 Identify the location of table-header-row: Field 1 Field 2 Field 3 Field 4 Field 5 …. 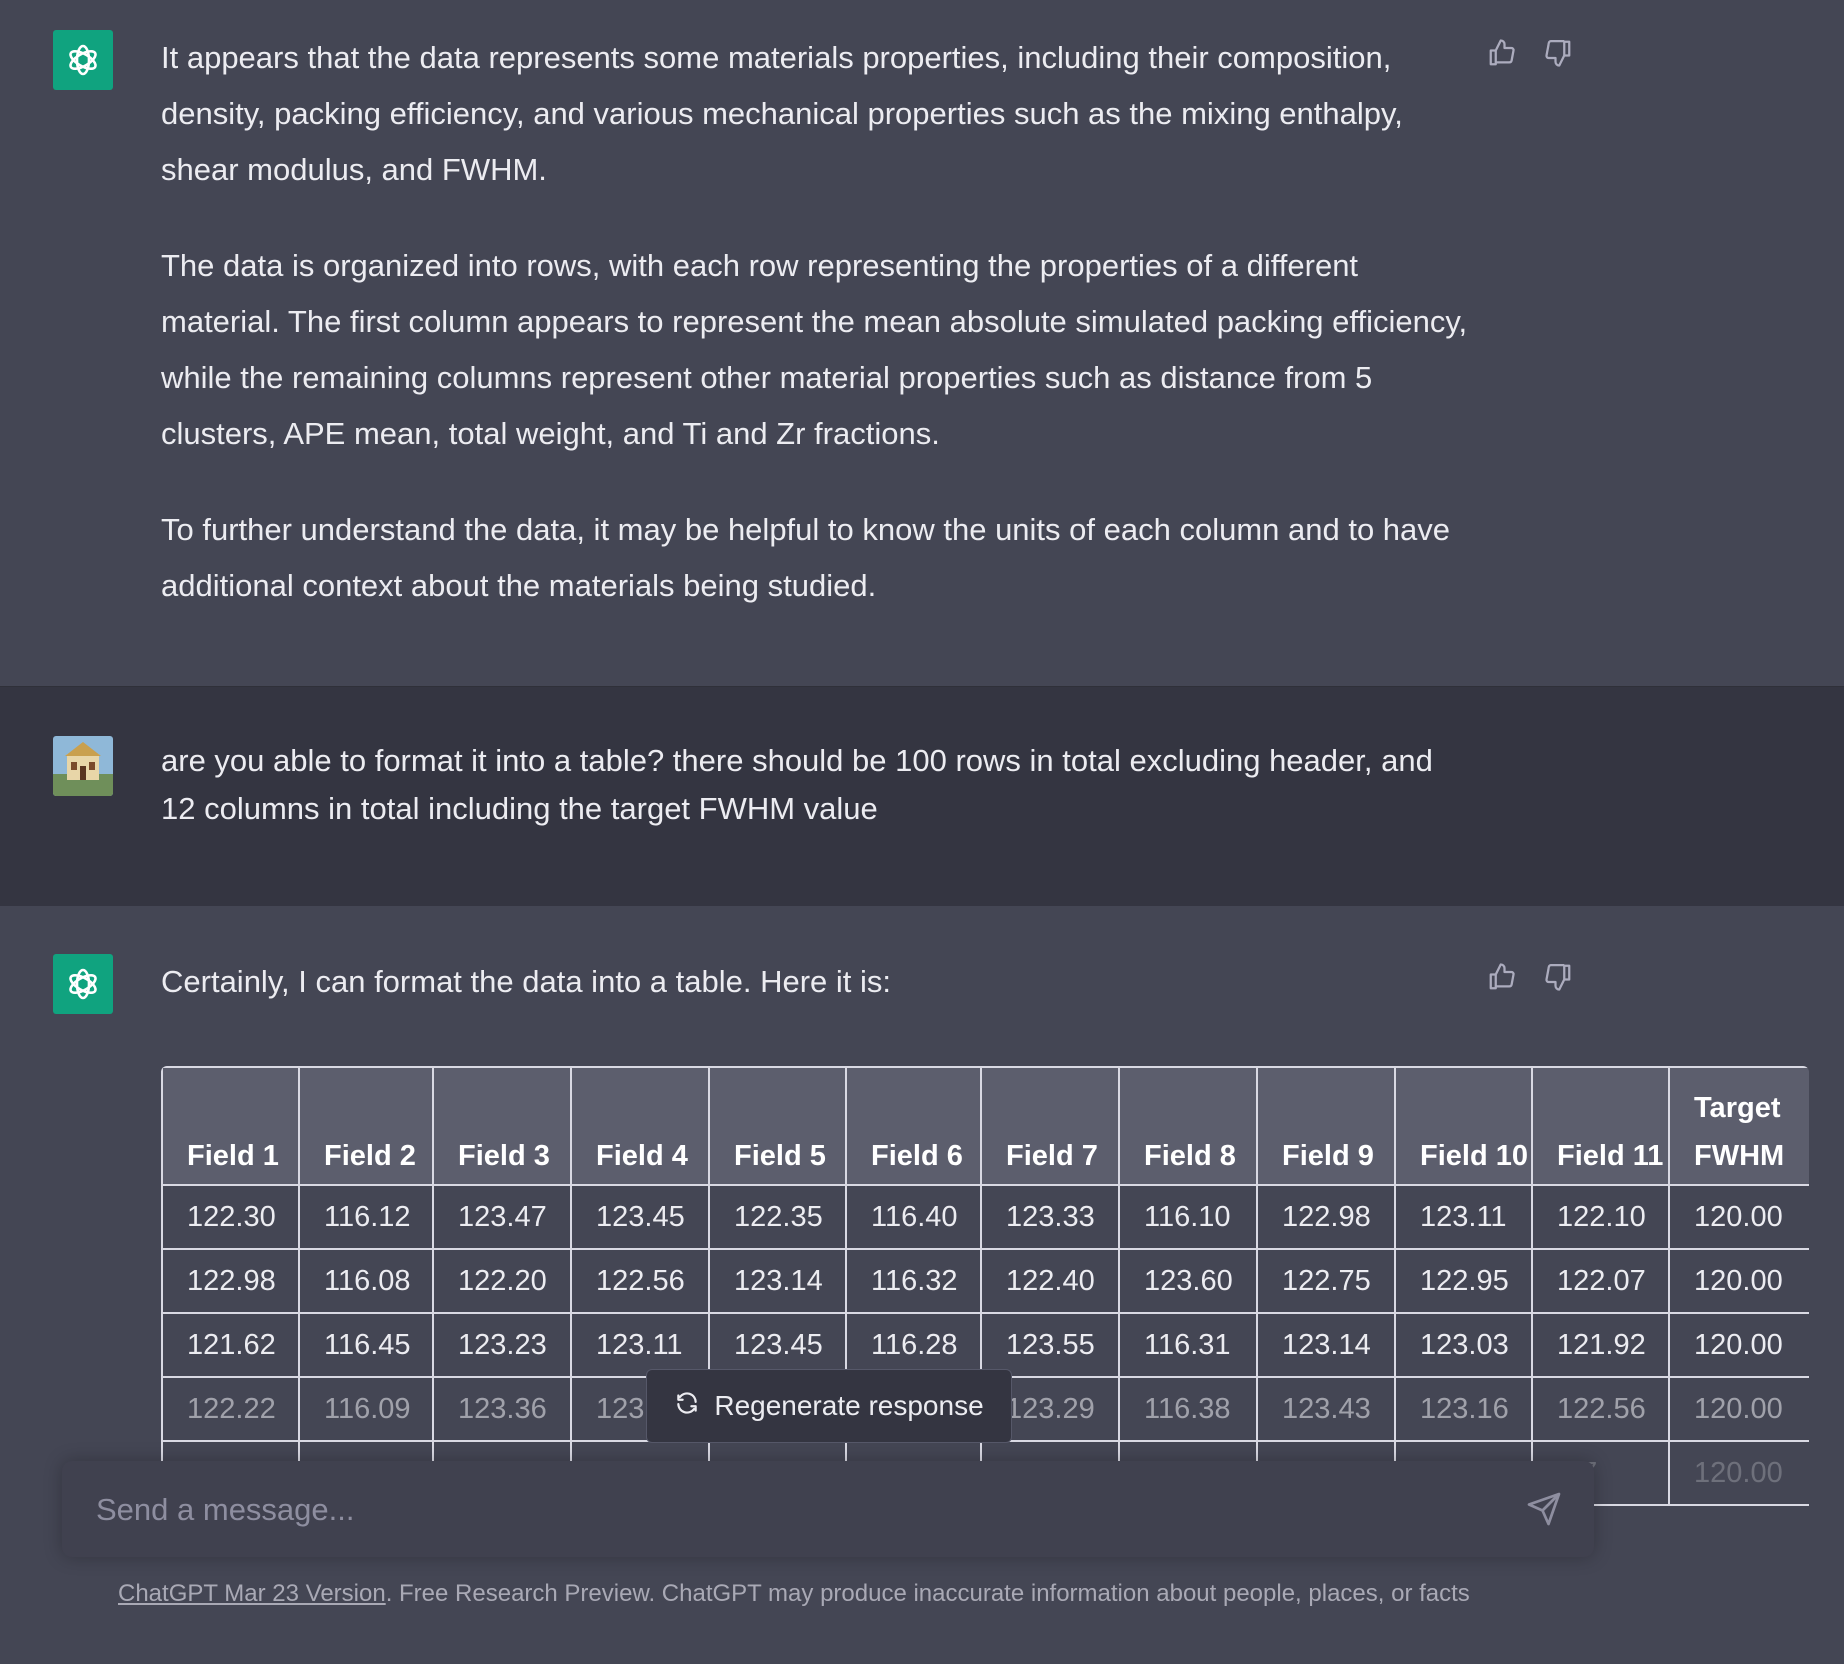
(985, 1126).